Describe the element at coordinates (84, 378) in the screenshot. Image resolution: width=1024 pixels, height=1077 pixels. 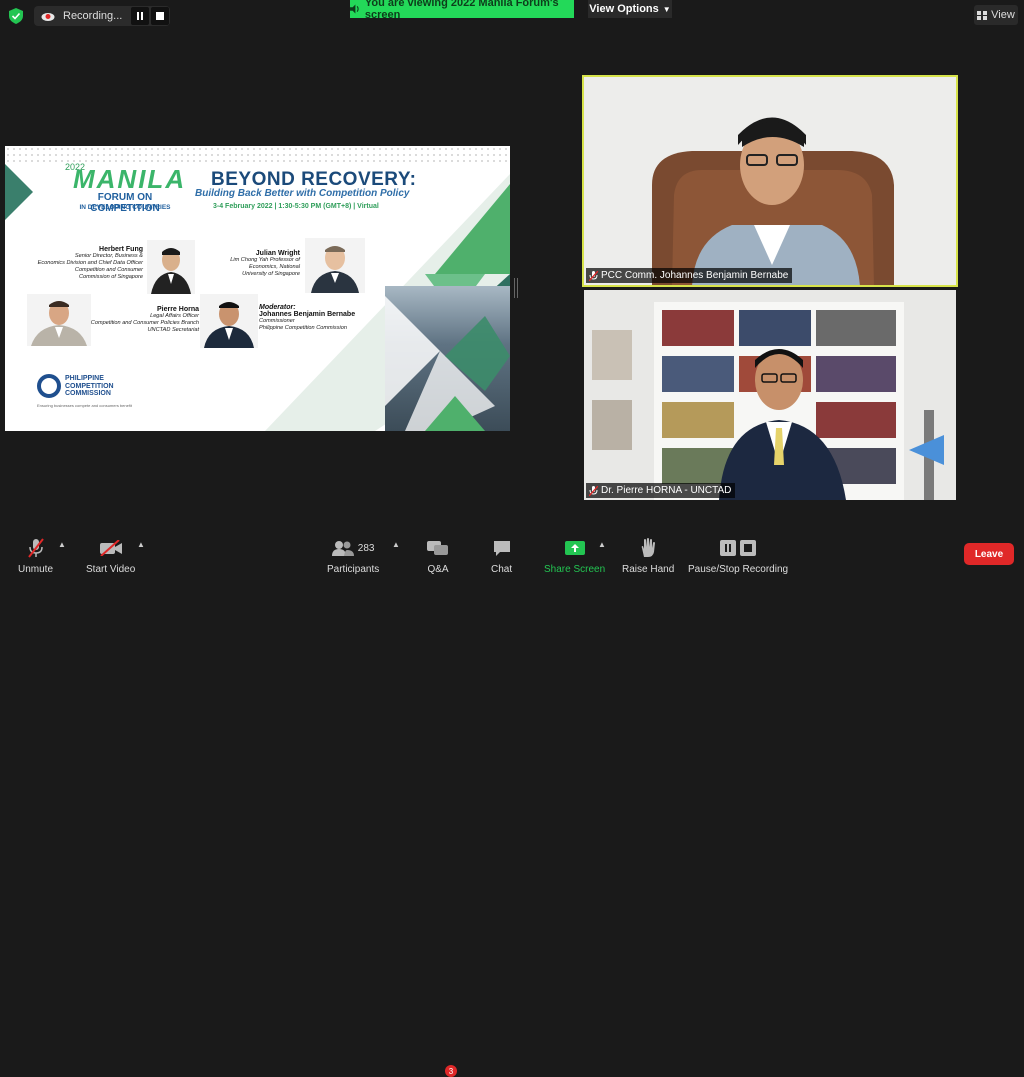
I see `pcc-line: PHILIPPINE` at that location.